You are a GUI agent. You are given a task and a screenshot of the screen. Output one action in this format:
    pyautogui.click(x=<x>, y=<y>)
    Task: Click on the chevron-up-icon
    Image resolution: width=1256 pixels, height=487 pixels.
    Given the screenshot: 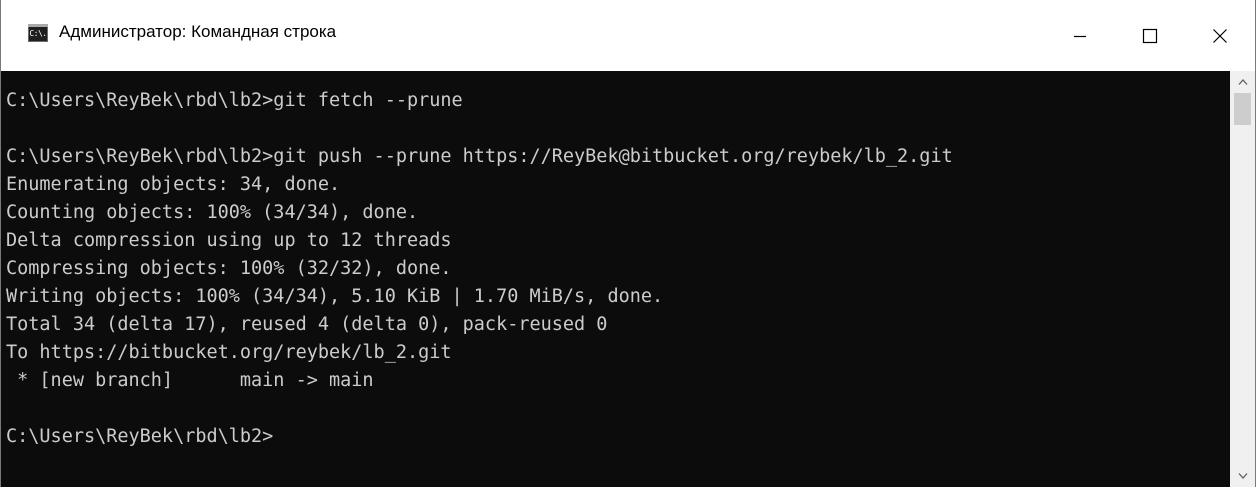 What is the action you would take?
    pyautogui.click(x=1242, y=82)
    